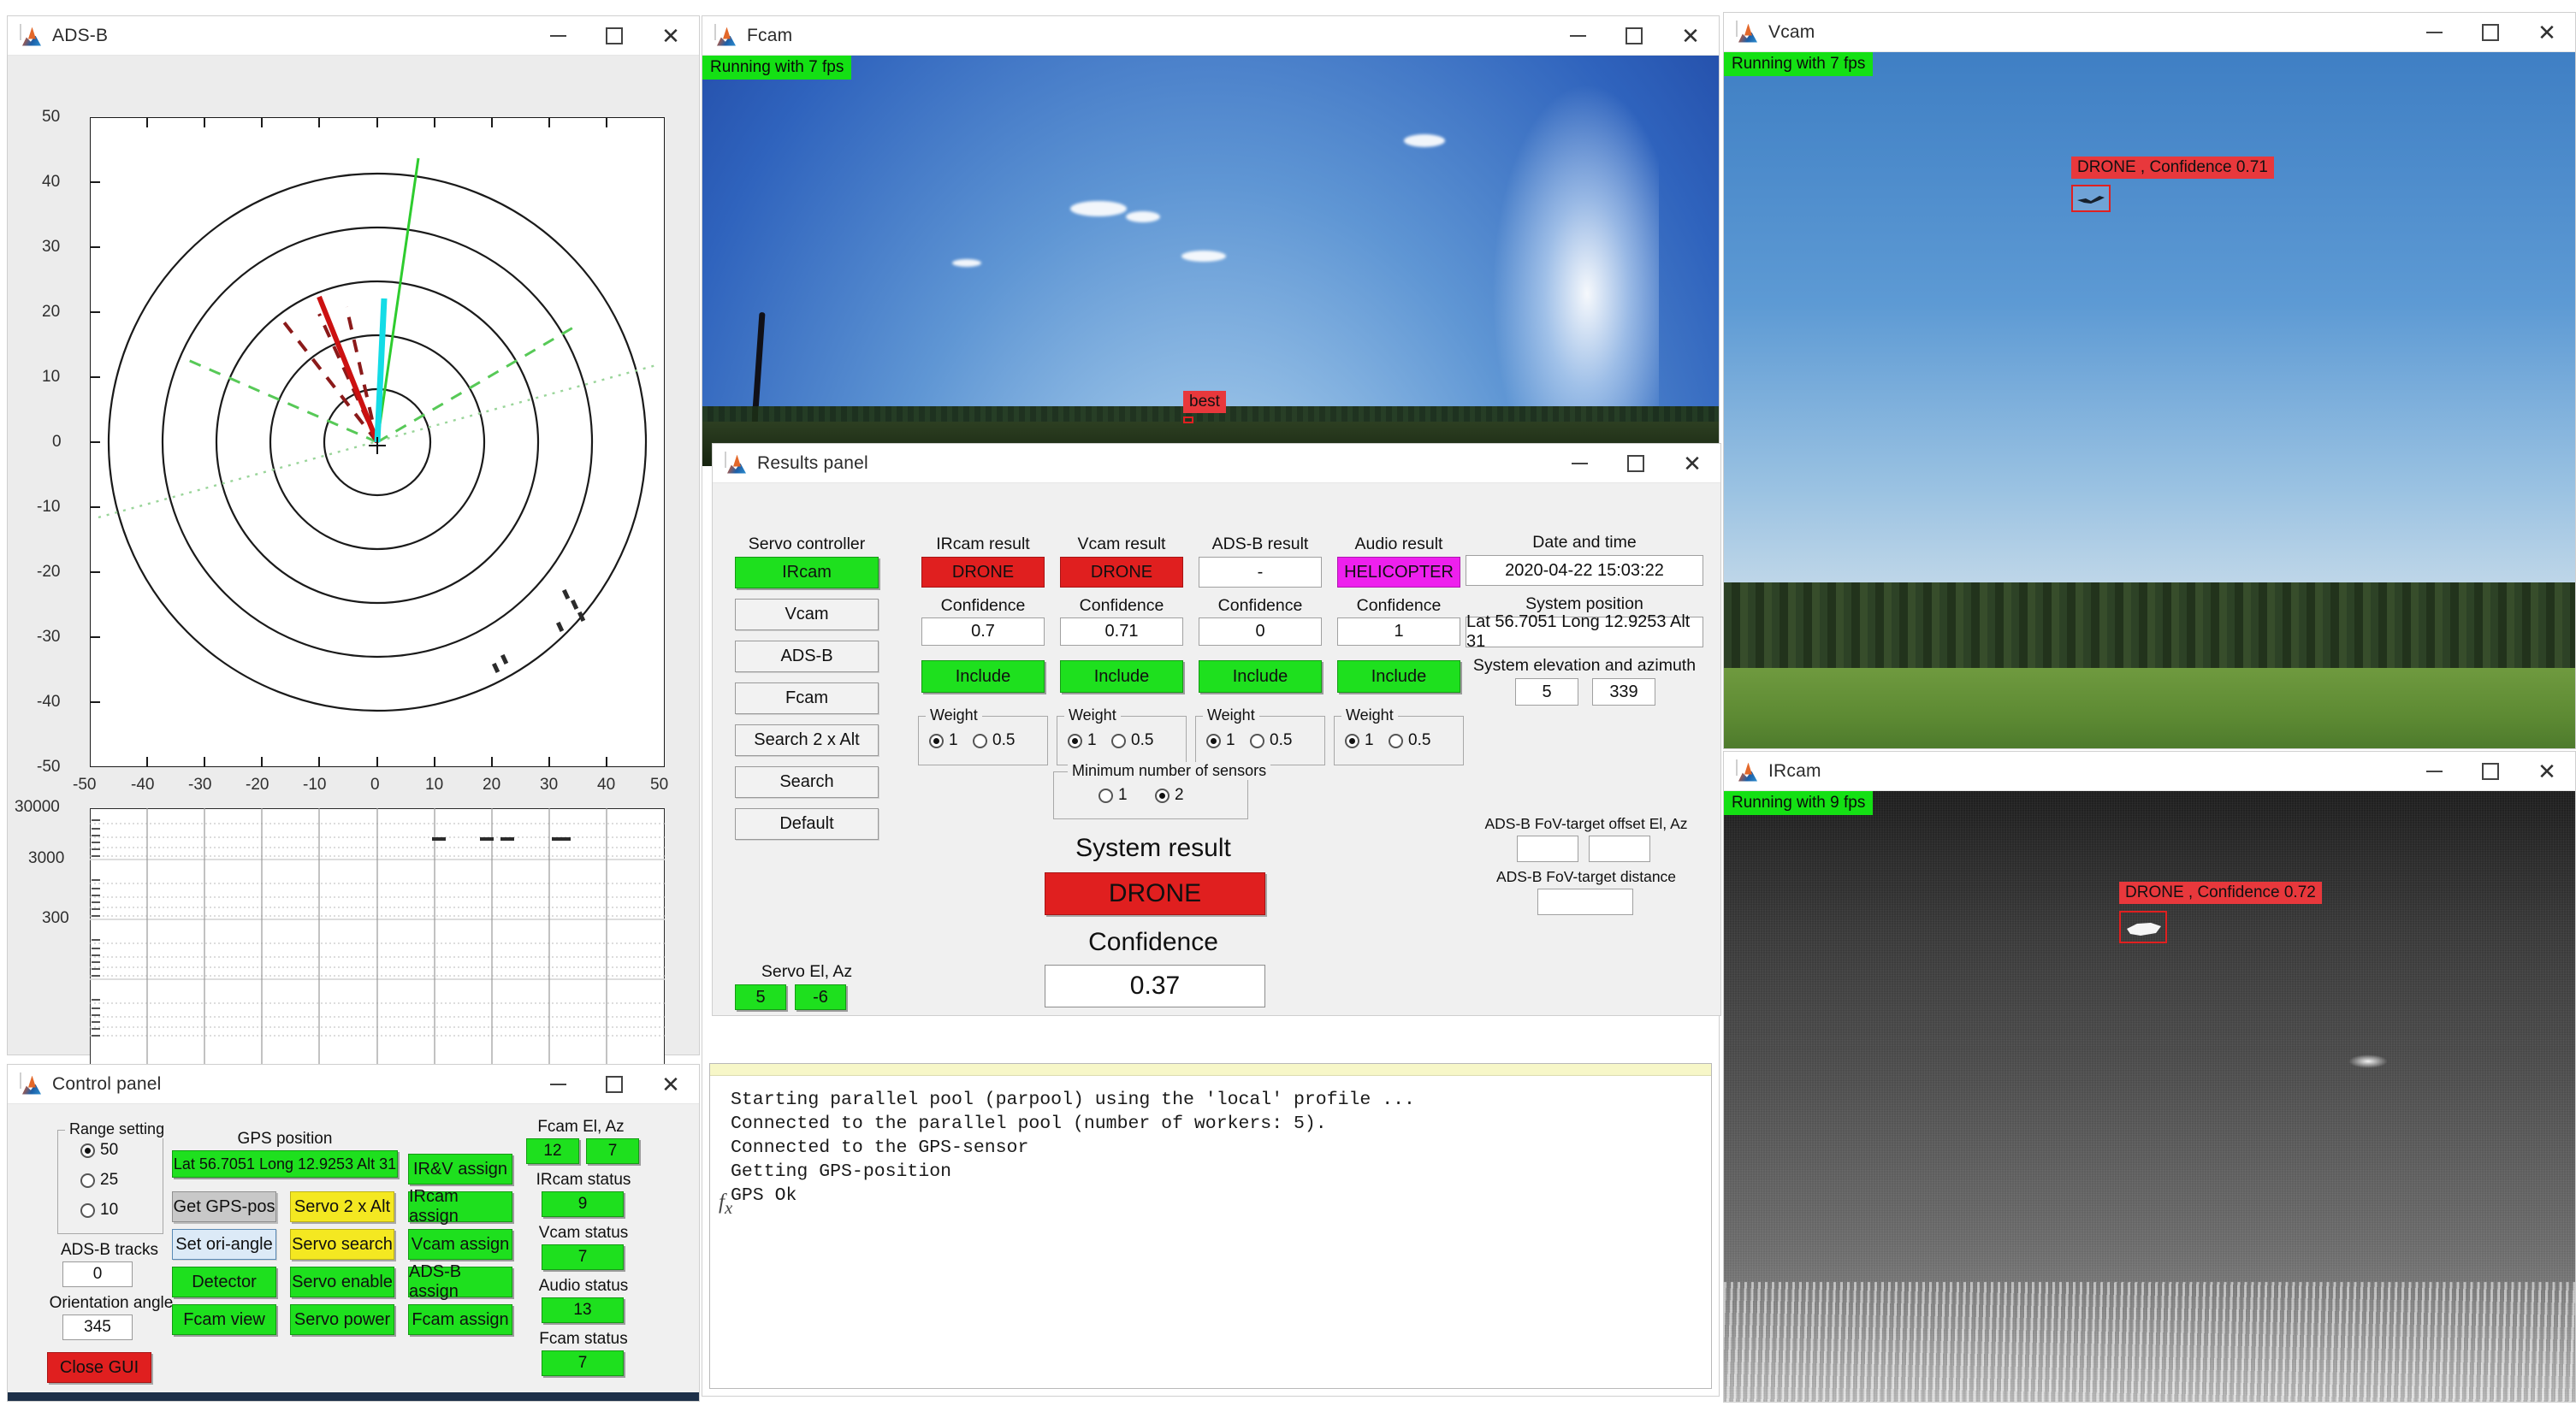  I want to click on fcam-status-value: 7, so click(583, 1363).